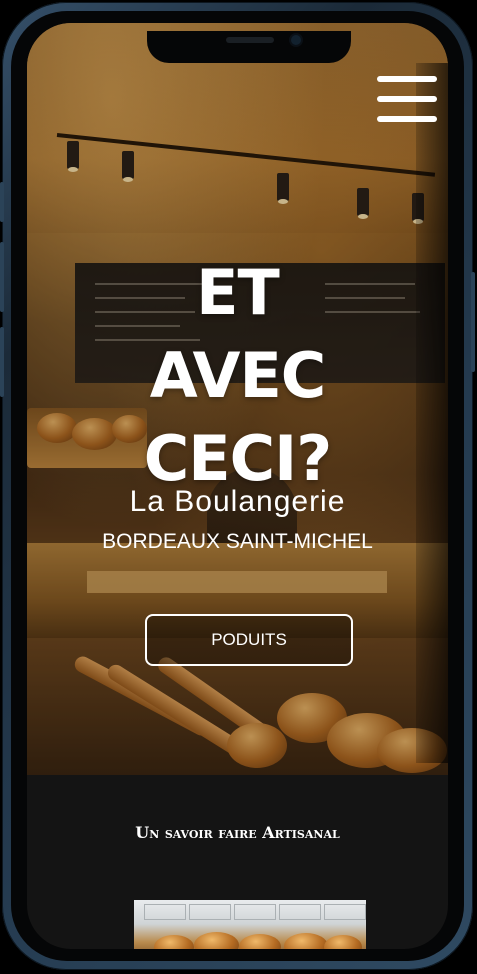 This screenshot has height=974, width=477. What do you see at coordinates (238, 292) in the screenshot?
I see `hero-title-line: ET` at bounding box center [238, 292].